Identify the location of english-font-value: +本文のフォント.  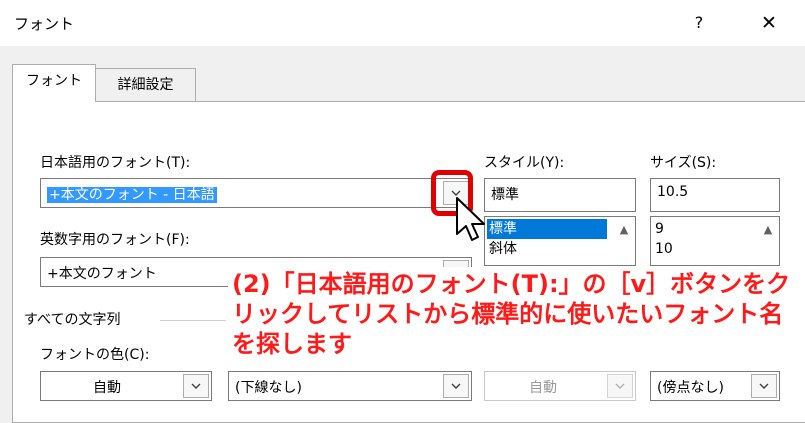
(102, 274).